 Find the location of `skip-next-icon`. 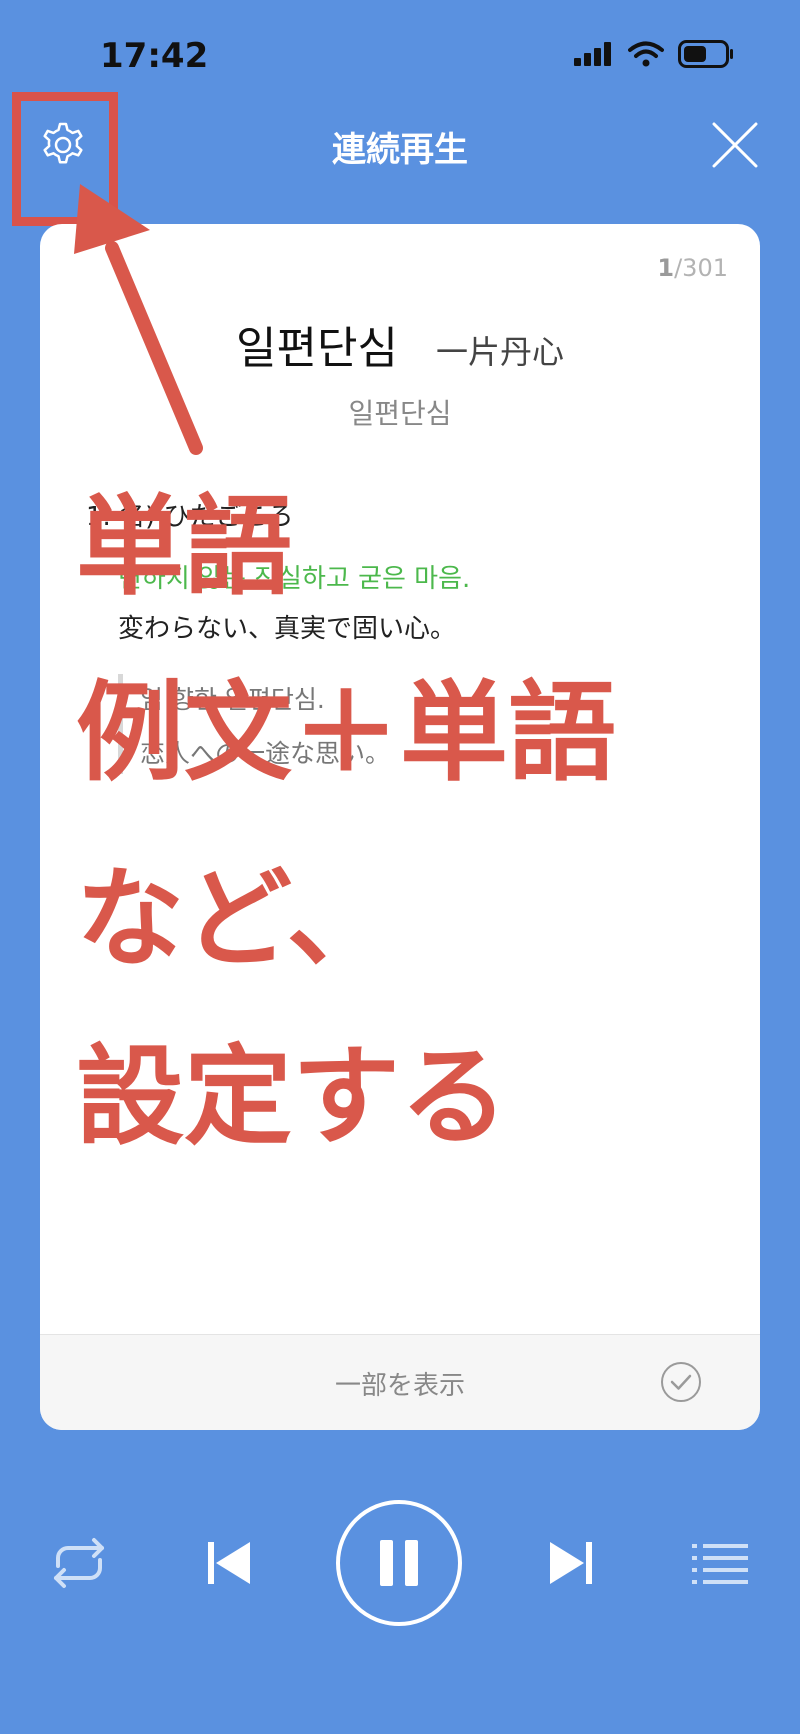

skip-next-icon is located at coordinates (571, 1563).